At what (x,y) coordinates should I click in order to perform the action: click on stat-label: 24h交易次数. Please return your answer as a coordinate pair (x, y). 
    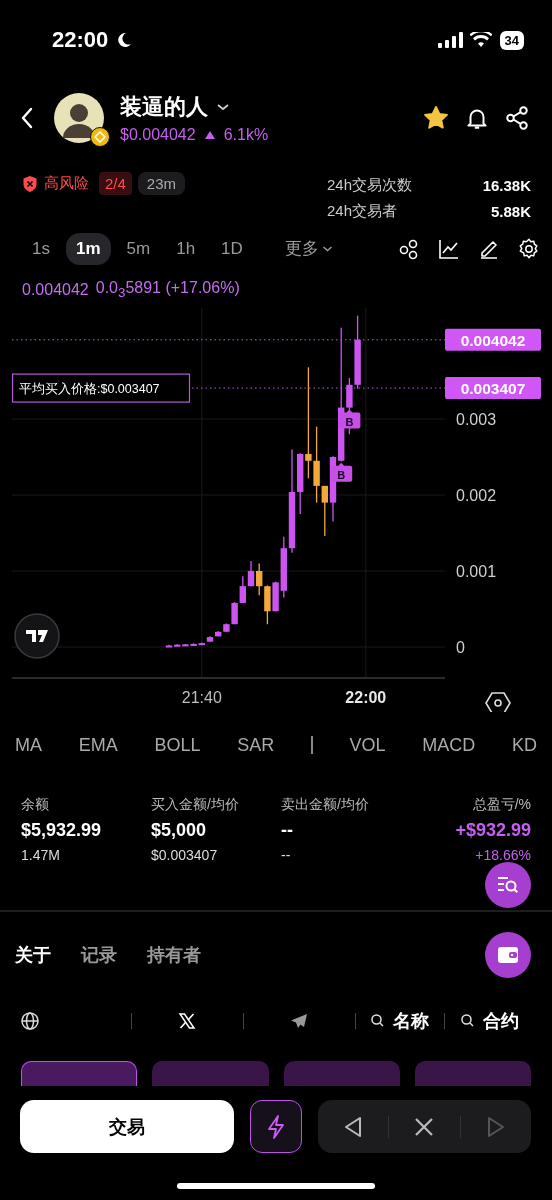
    Looking at the image, I should click on (370, 185).